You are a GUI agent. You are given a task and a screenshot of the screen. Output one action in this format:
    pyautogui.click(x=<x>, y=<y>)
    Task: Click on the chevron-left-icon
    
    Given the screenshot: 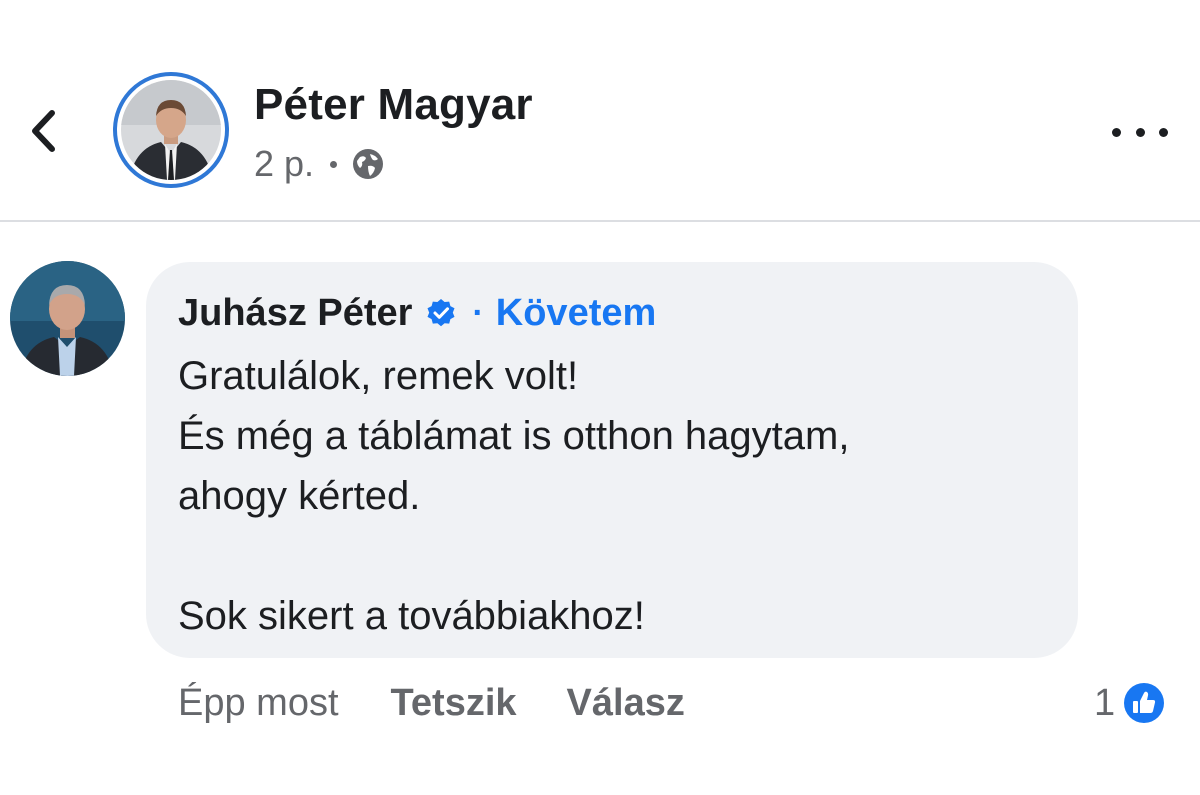 What is the action you would take?
    pyautogui.click(x=43, y=131)
    